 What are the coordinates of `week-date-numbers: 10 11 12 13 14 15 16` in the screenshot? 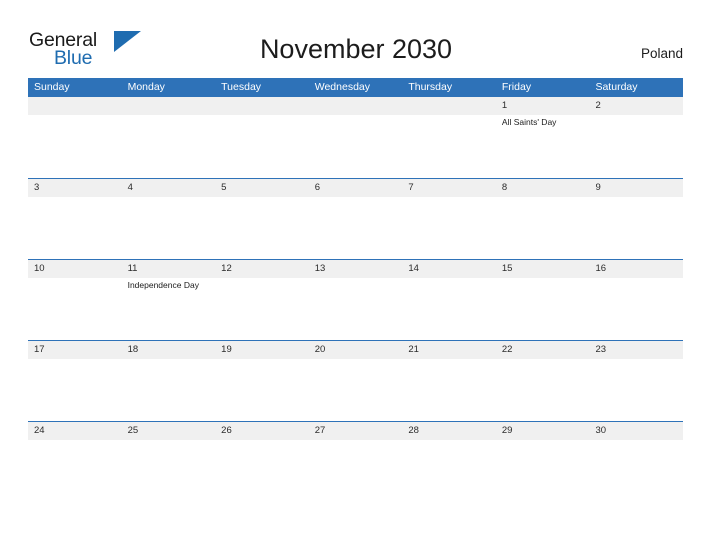 It's located at (355, 269).